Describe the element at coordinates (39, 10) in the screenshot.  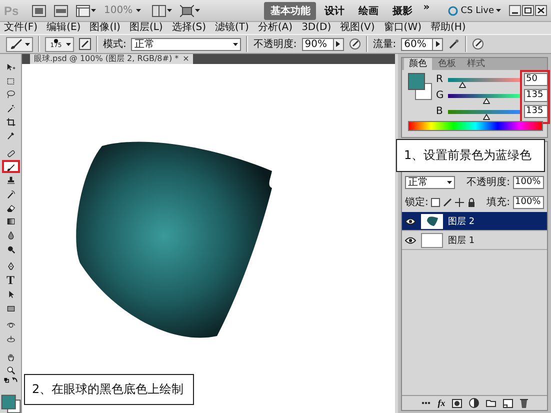
I see `bridge-icon` at that location.